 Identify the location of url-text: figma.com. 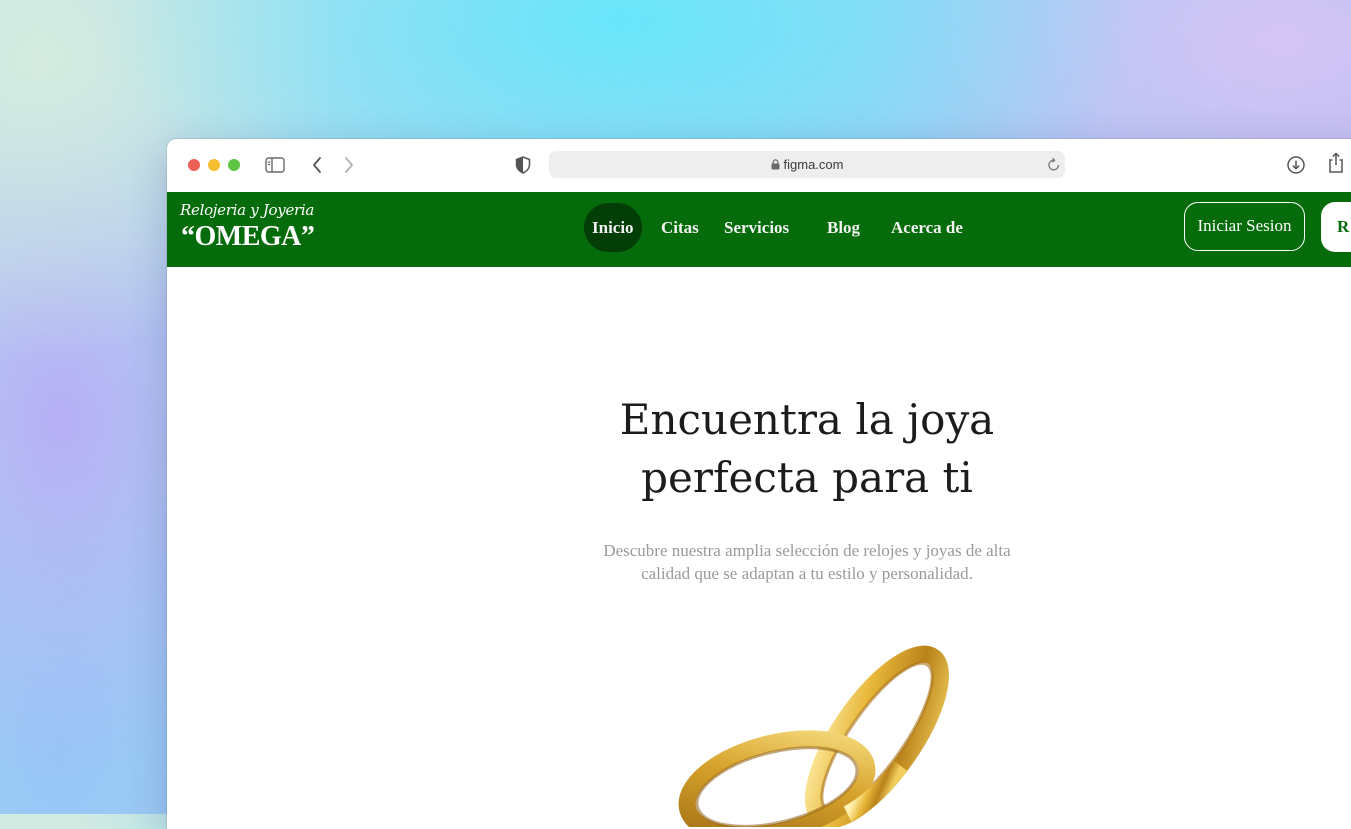
(813, 164).